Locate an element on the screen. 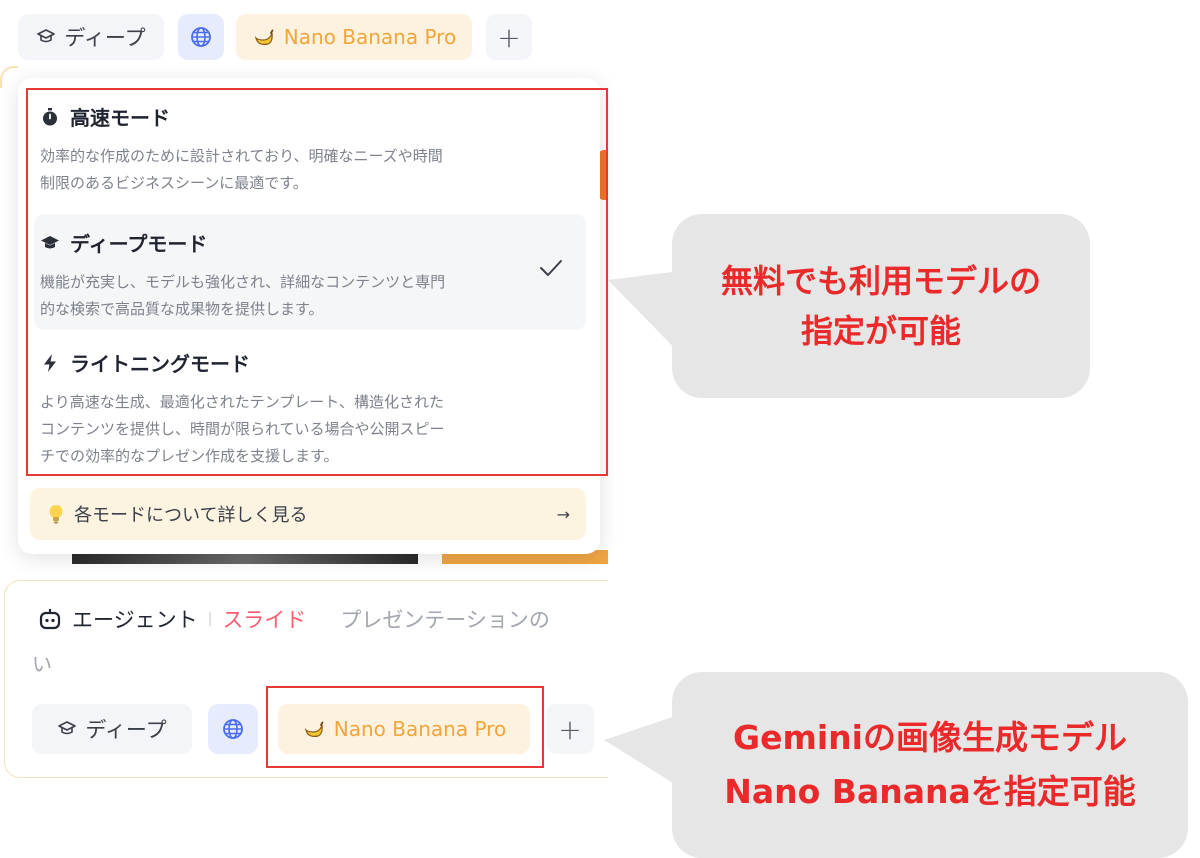 The image size is (1200, 858). learn-more-modes-link: 各モードについて詳しく見る → is located at coordinates (308, 514).